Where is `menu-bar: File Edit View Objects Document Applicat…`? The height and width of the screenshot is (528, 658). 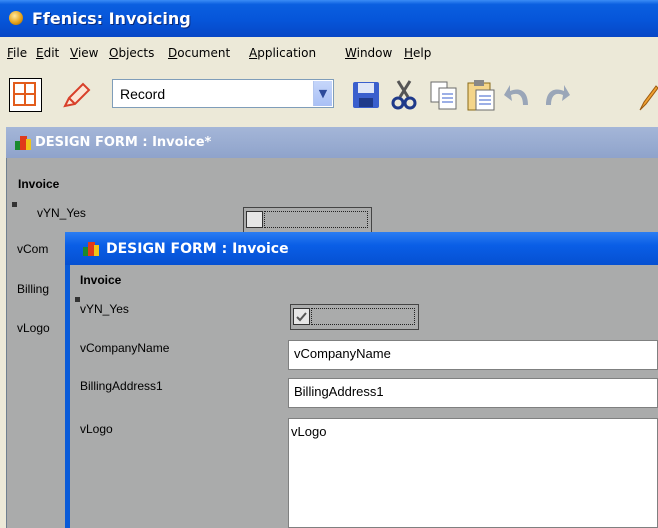 menu-bar: File Edit View Objects Document Applicat… is located at coordinates (329, 52).